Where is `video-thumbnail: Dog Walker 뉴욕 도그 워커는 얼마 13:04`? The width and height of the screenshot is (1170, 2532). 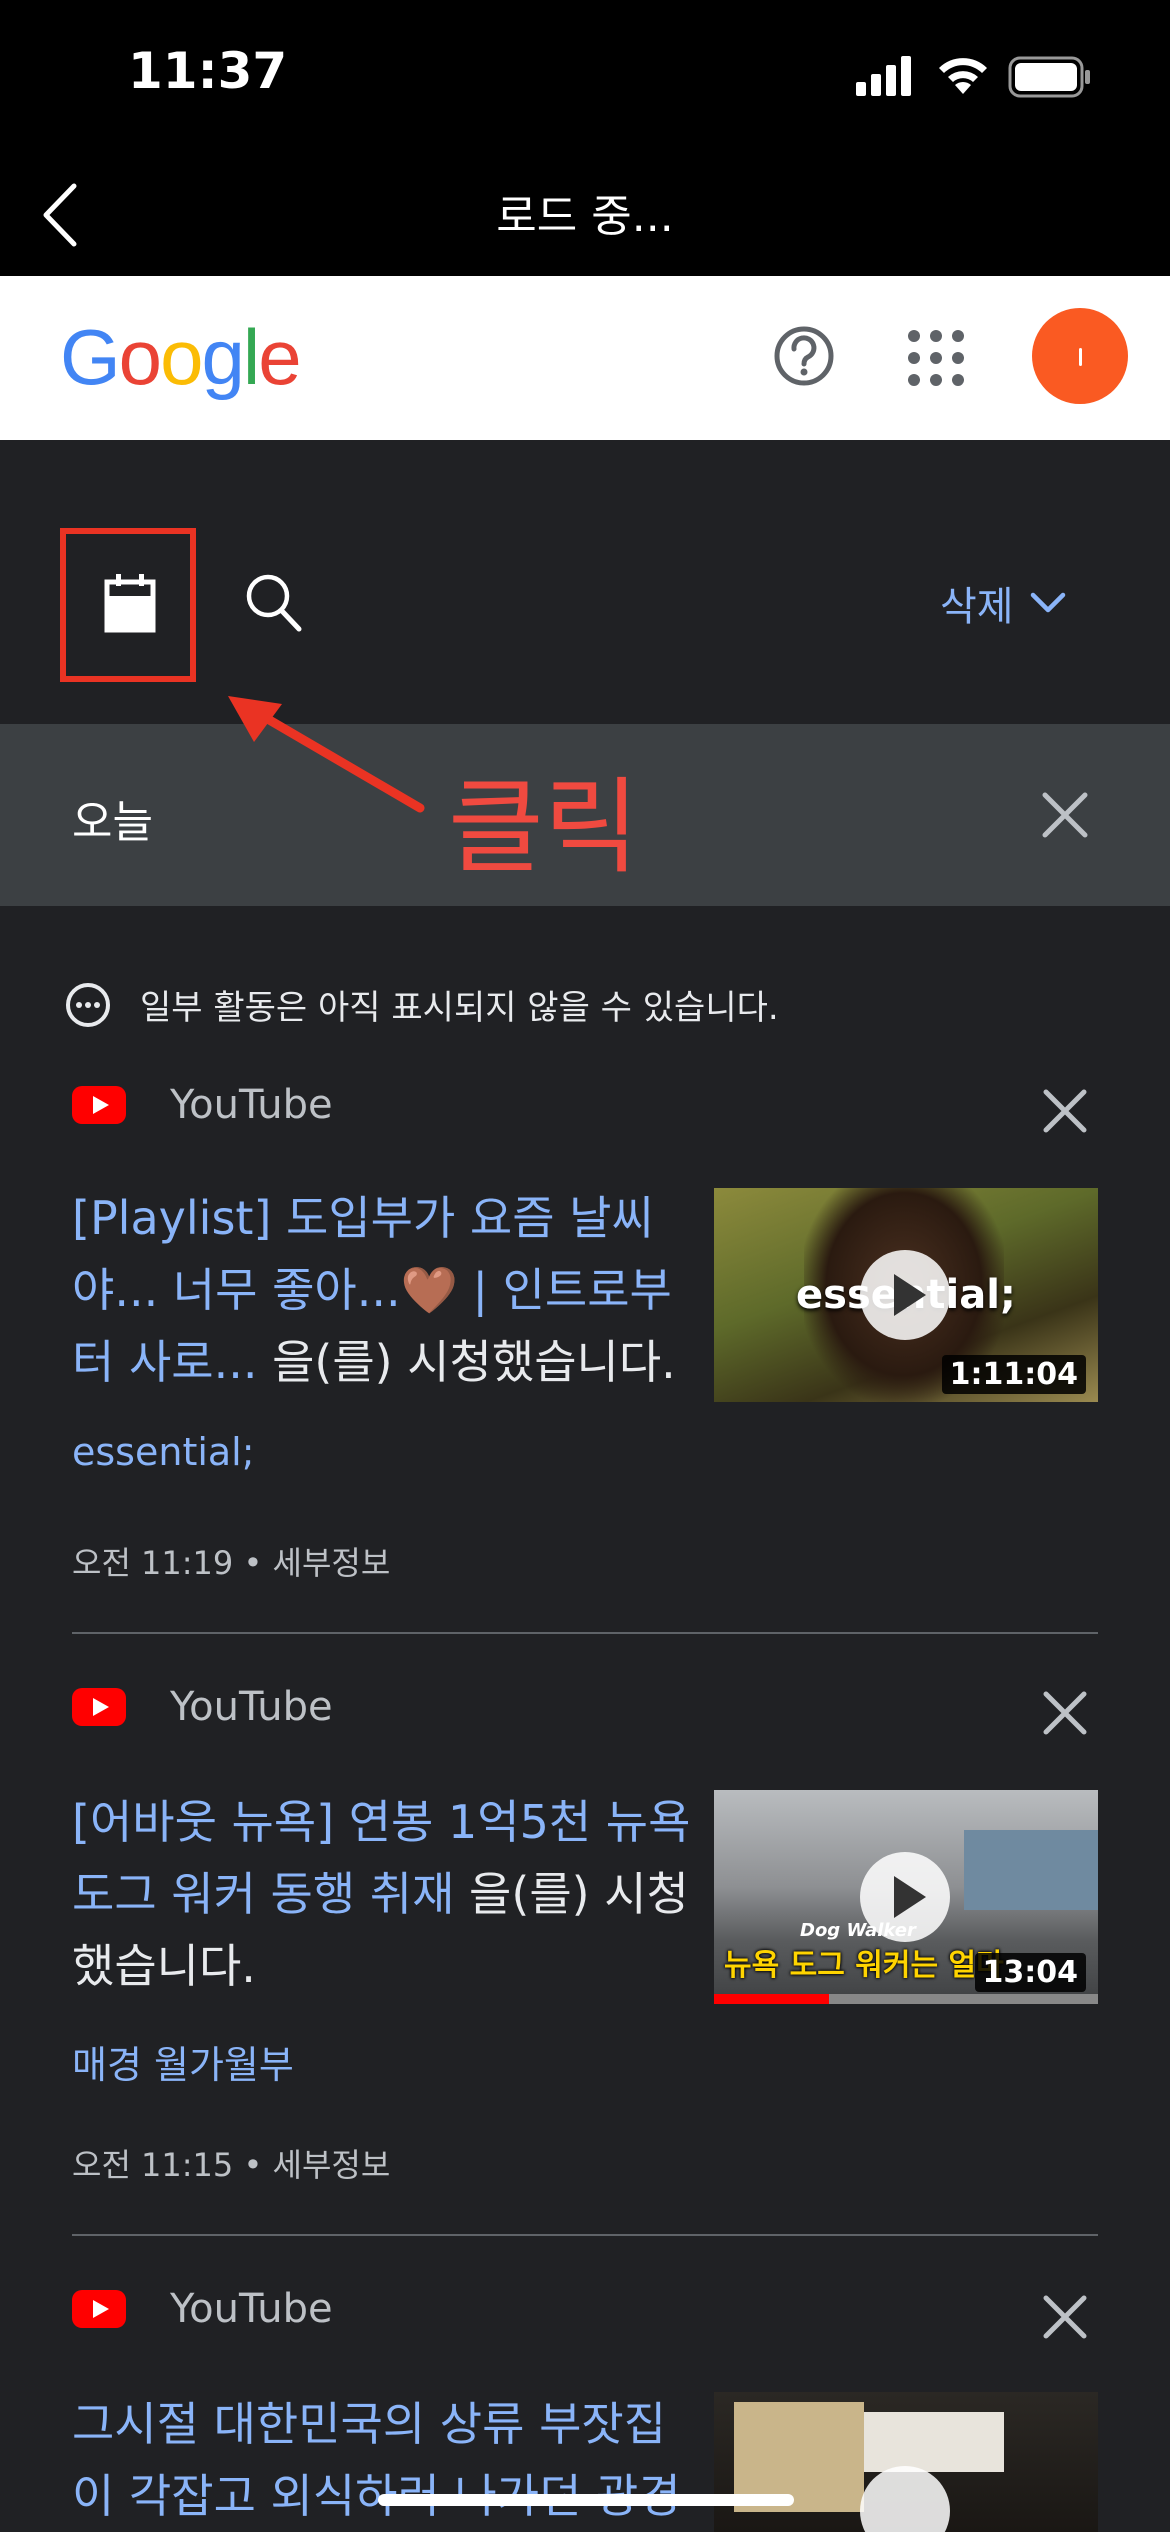 video-thumbnail: Dog Walker 뉴욕 도그 워커는 얼마 13:04 is located at coordinates (906, 1897).